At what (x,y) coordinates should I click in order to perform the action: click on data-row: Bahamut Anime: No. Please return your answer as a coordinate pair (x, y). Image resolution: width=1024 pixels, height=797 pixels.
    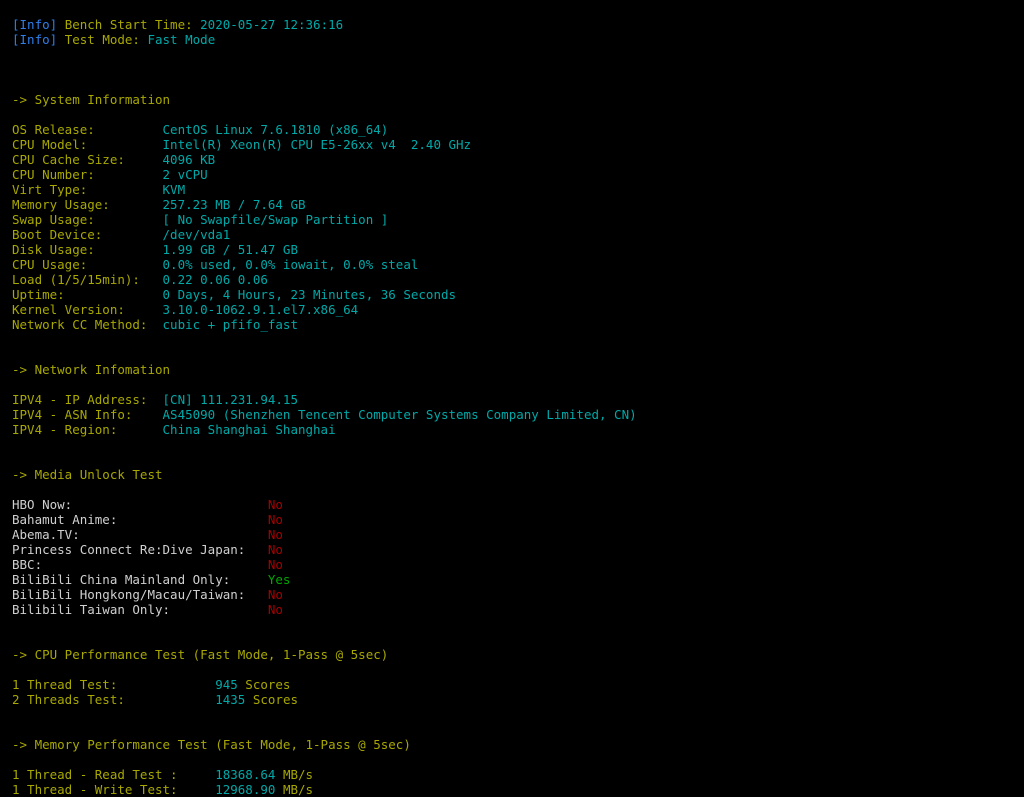
    Looking at the image, I should click on (518, 519).